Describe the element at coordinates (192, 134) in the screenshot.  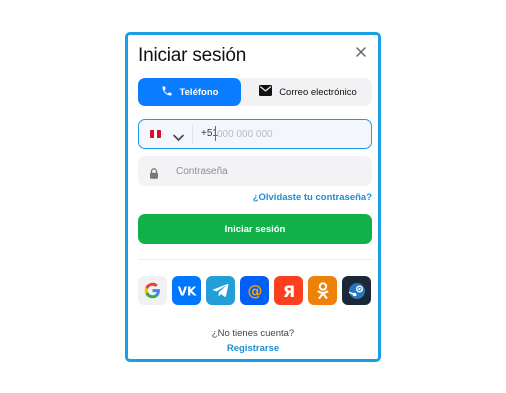
I see `country-separator` at that location.